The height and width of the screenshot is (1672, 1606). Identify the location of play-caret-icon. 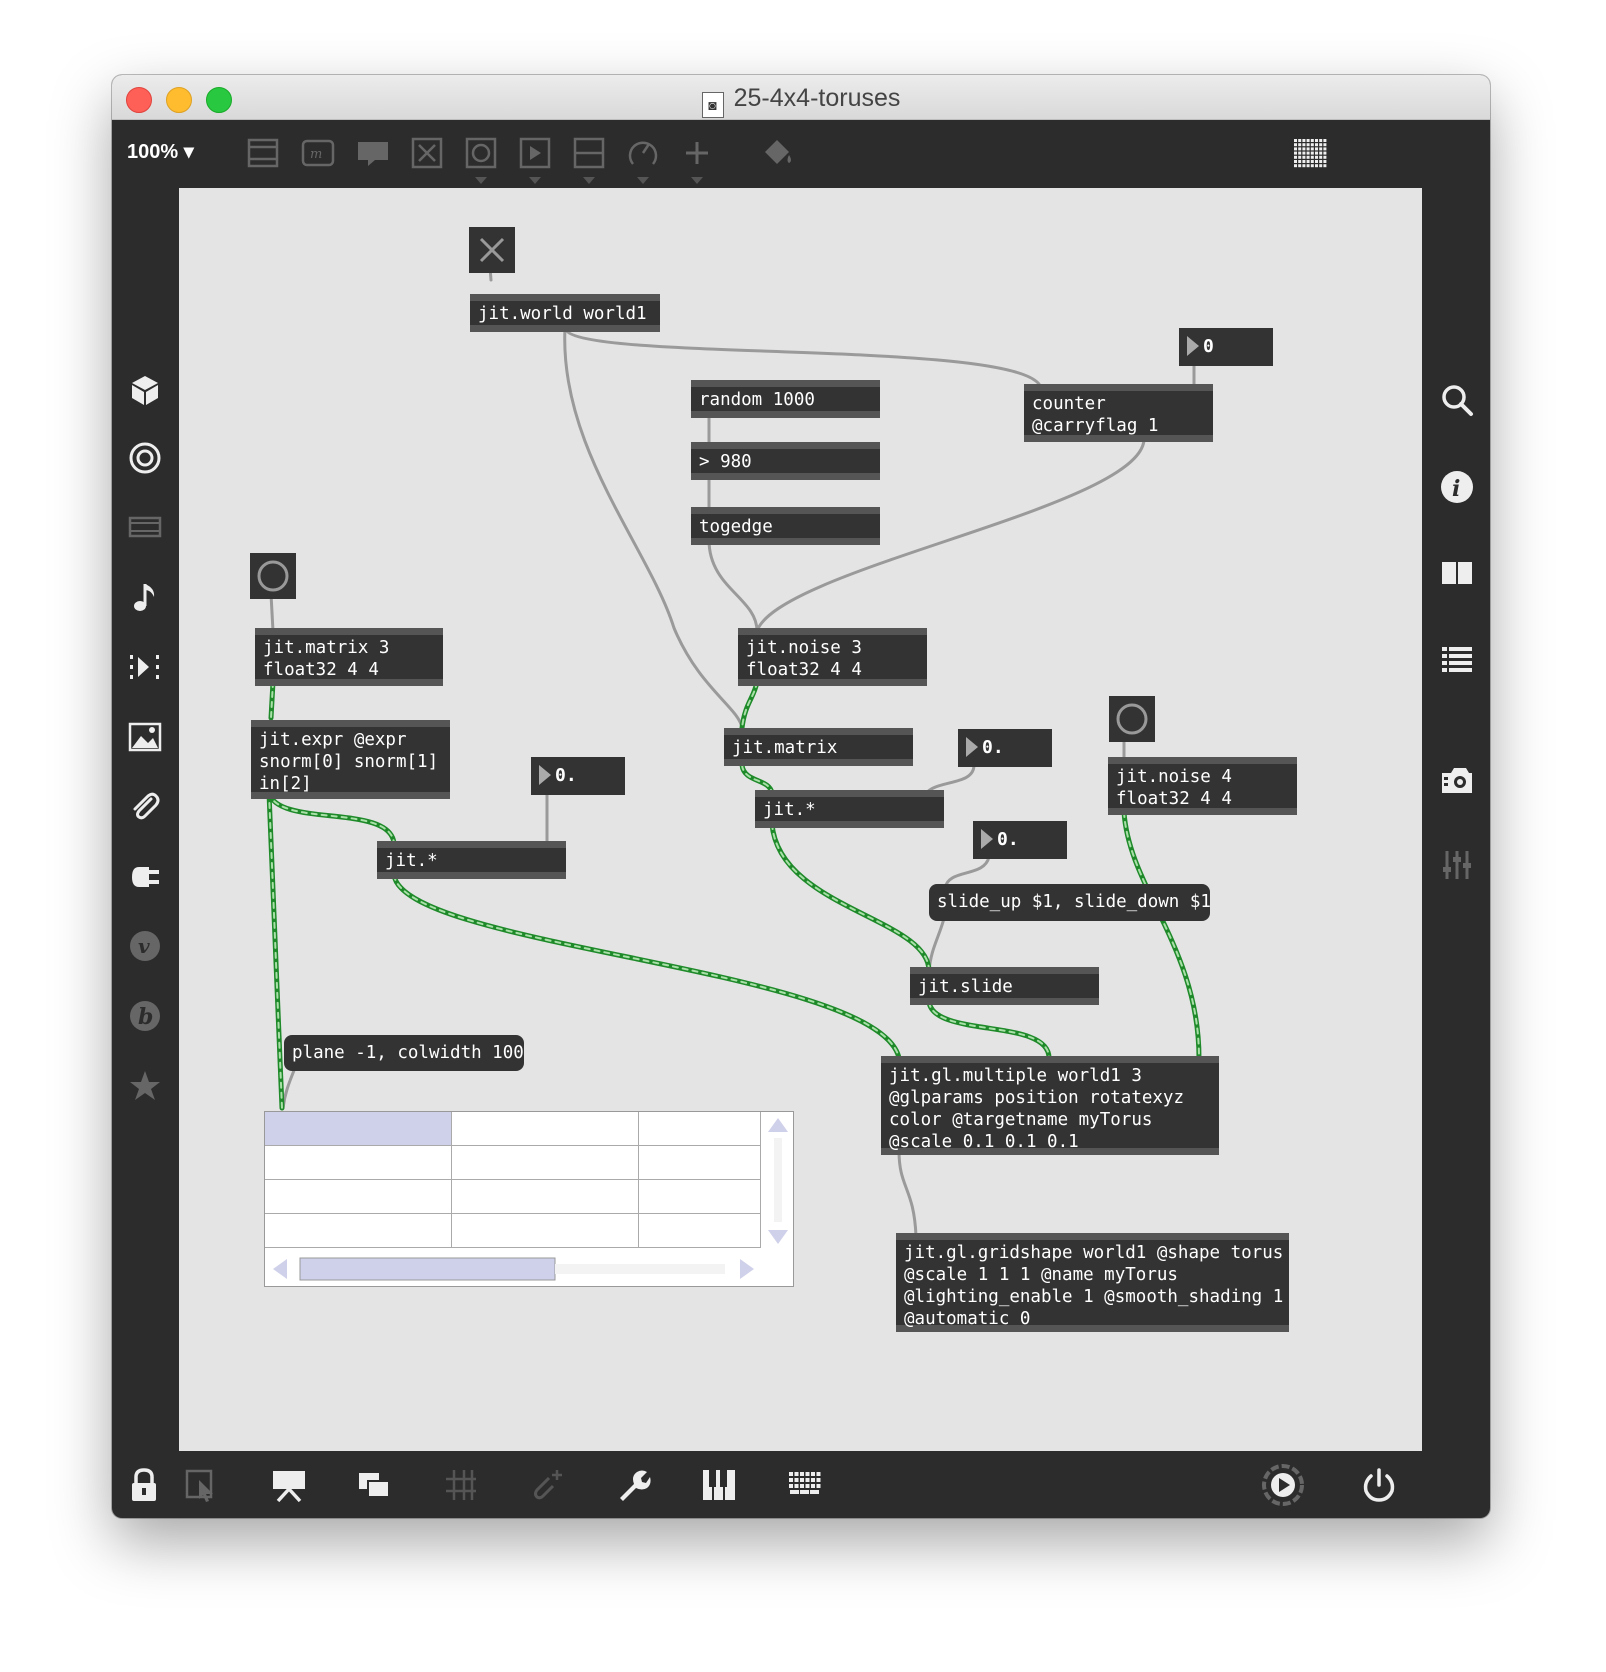
(535, 180).